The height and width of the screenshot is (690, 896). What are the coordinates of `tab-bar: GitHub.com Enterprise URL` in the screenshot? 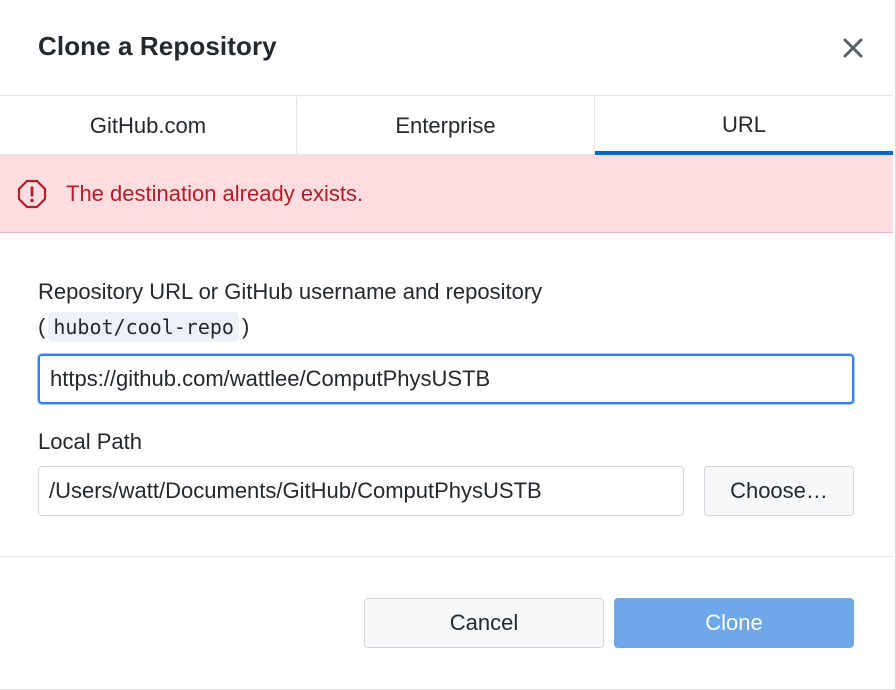 It's located at (446, 126).